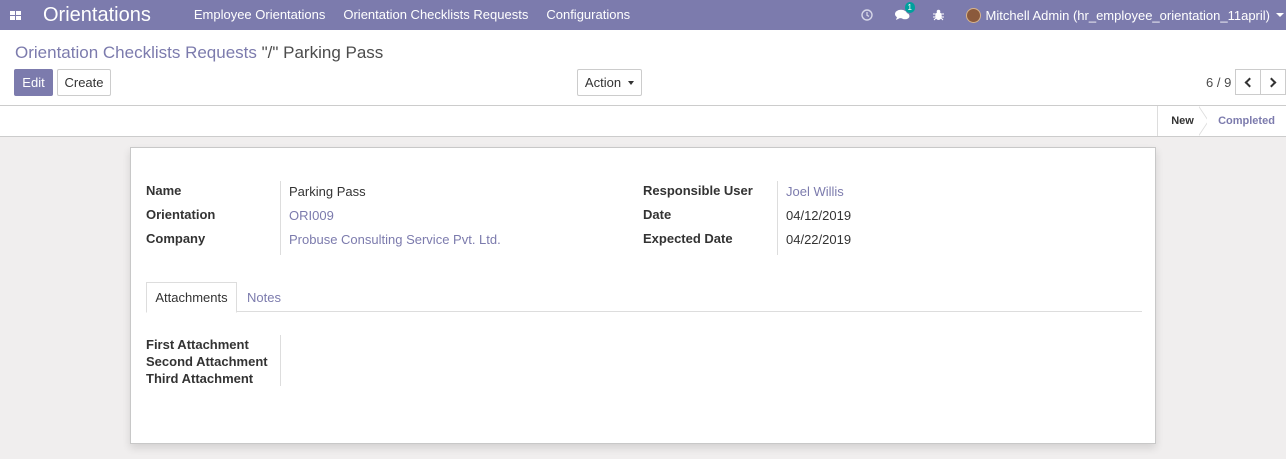 Image resolution: width=1286 pixels, height=459 pixels. What do you see at coordinates (657, 214) in the screenshot?
I see `date-label: Date` at bounding box center [657, 214].